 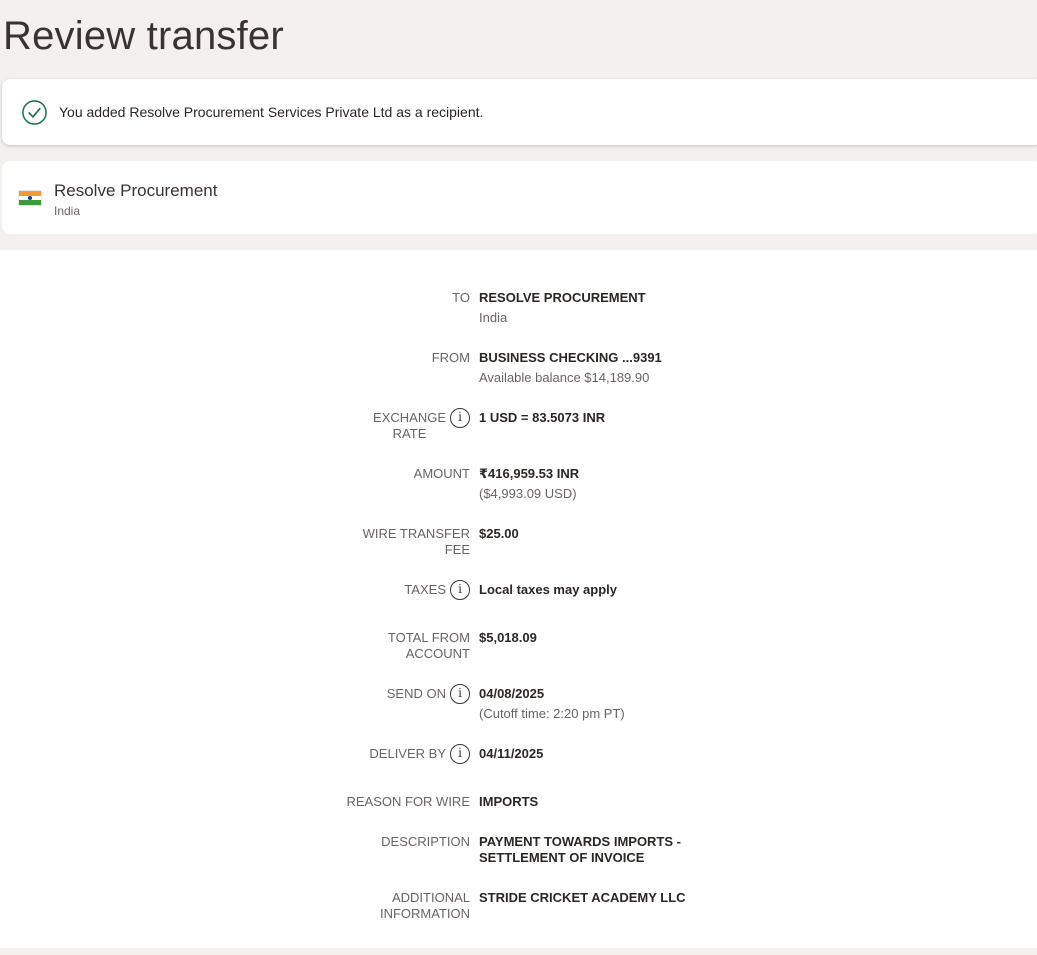 What do you see at coordinates (136, 190) in the screenshot?
I see `recipient-name: Resolve Procurement` at bounding box center [136, 190].